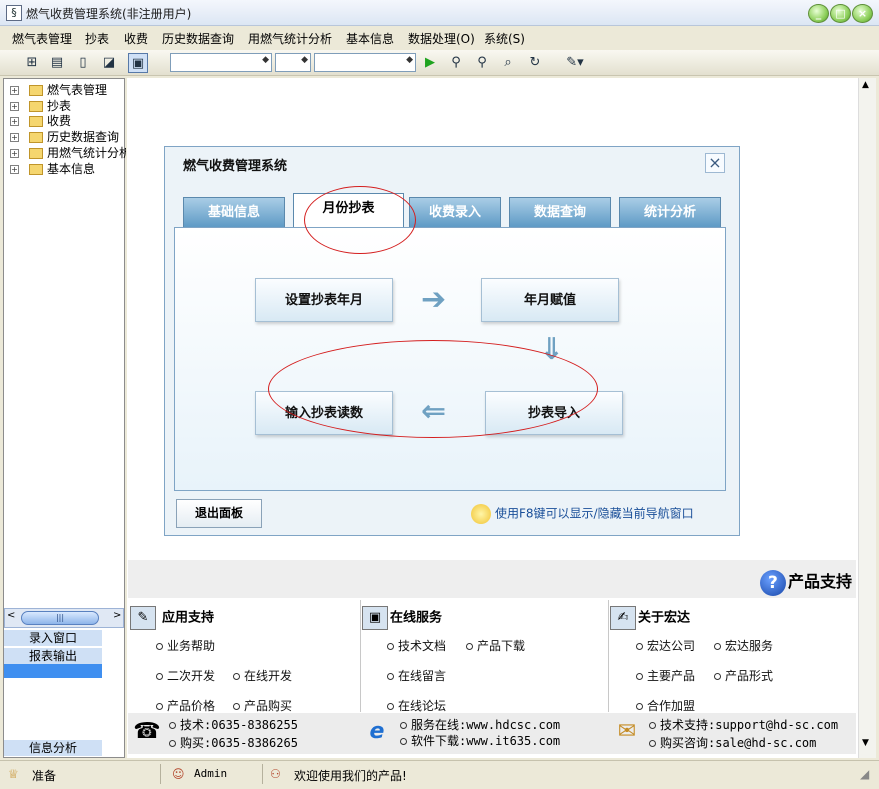 This screenshot has height=789, width=879. I want to click on pen-icon: ✍, so click(623, 618).